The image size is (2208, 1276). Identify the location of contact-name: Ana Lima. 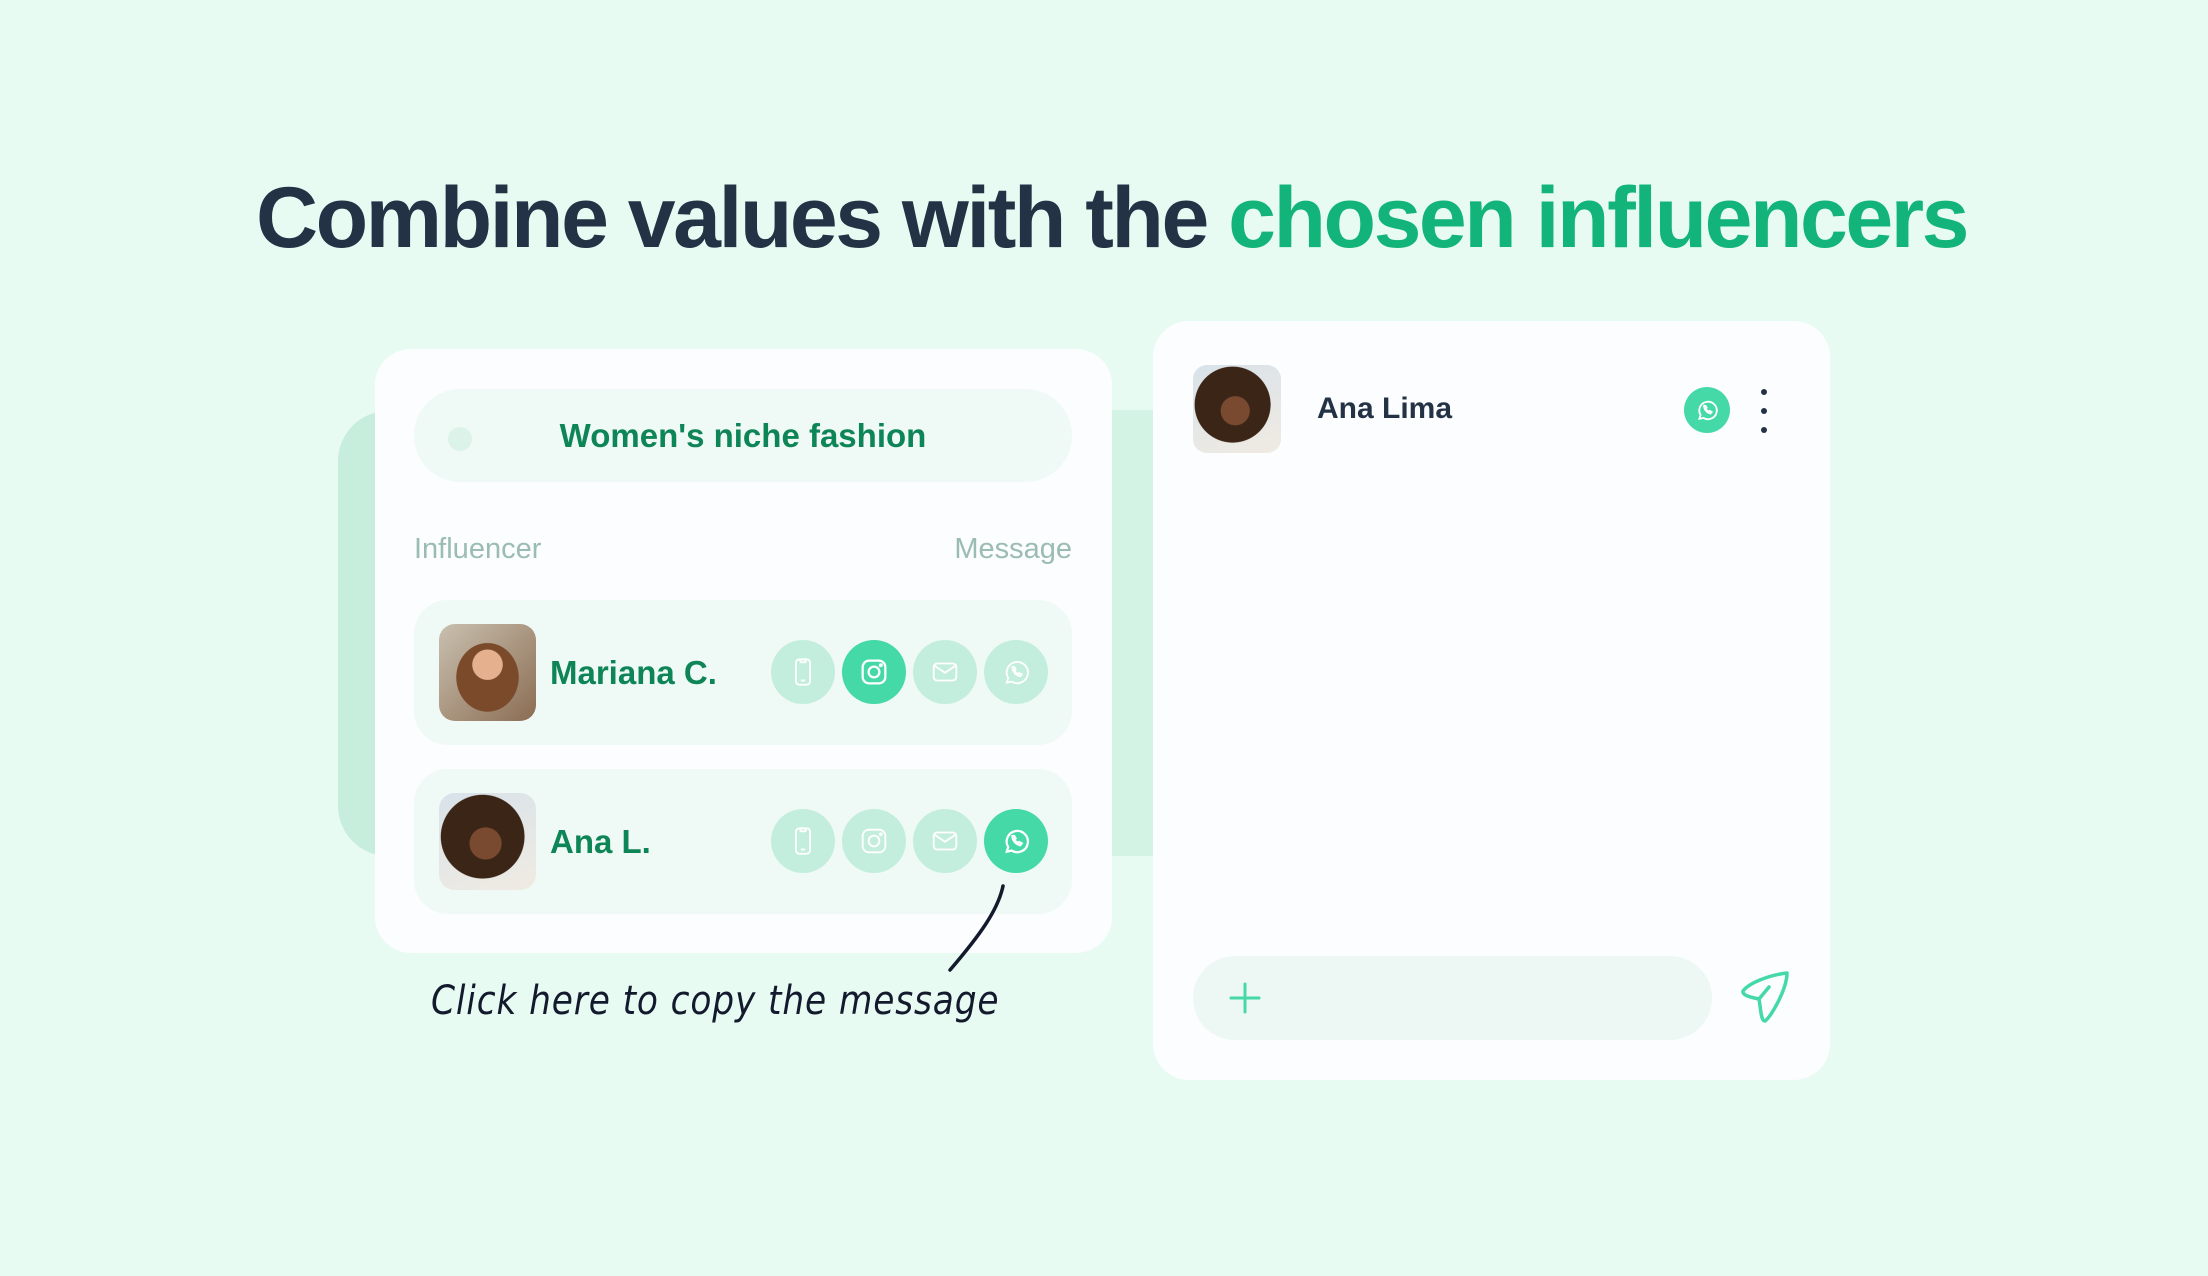
(1385, 408).